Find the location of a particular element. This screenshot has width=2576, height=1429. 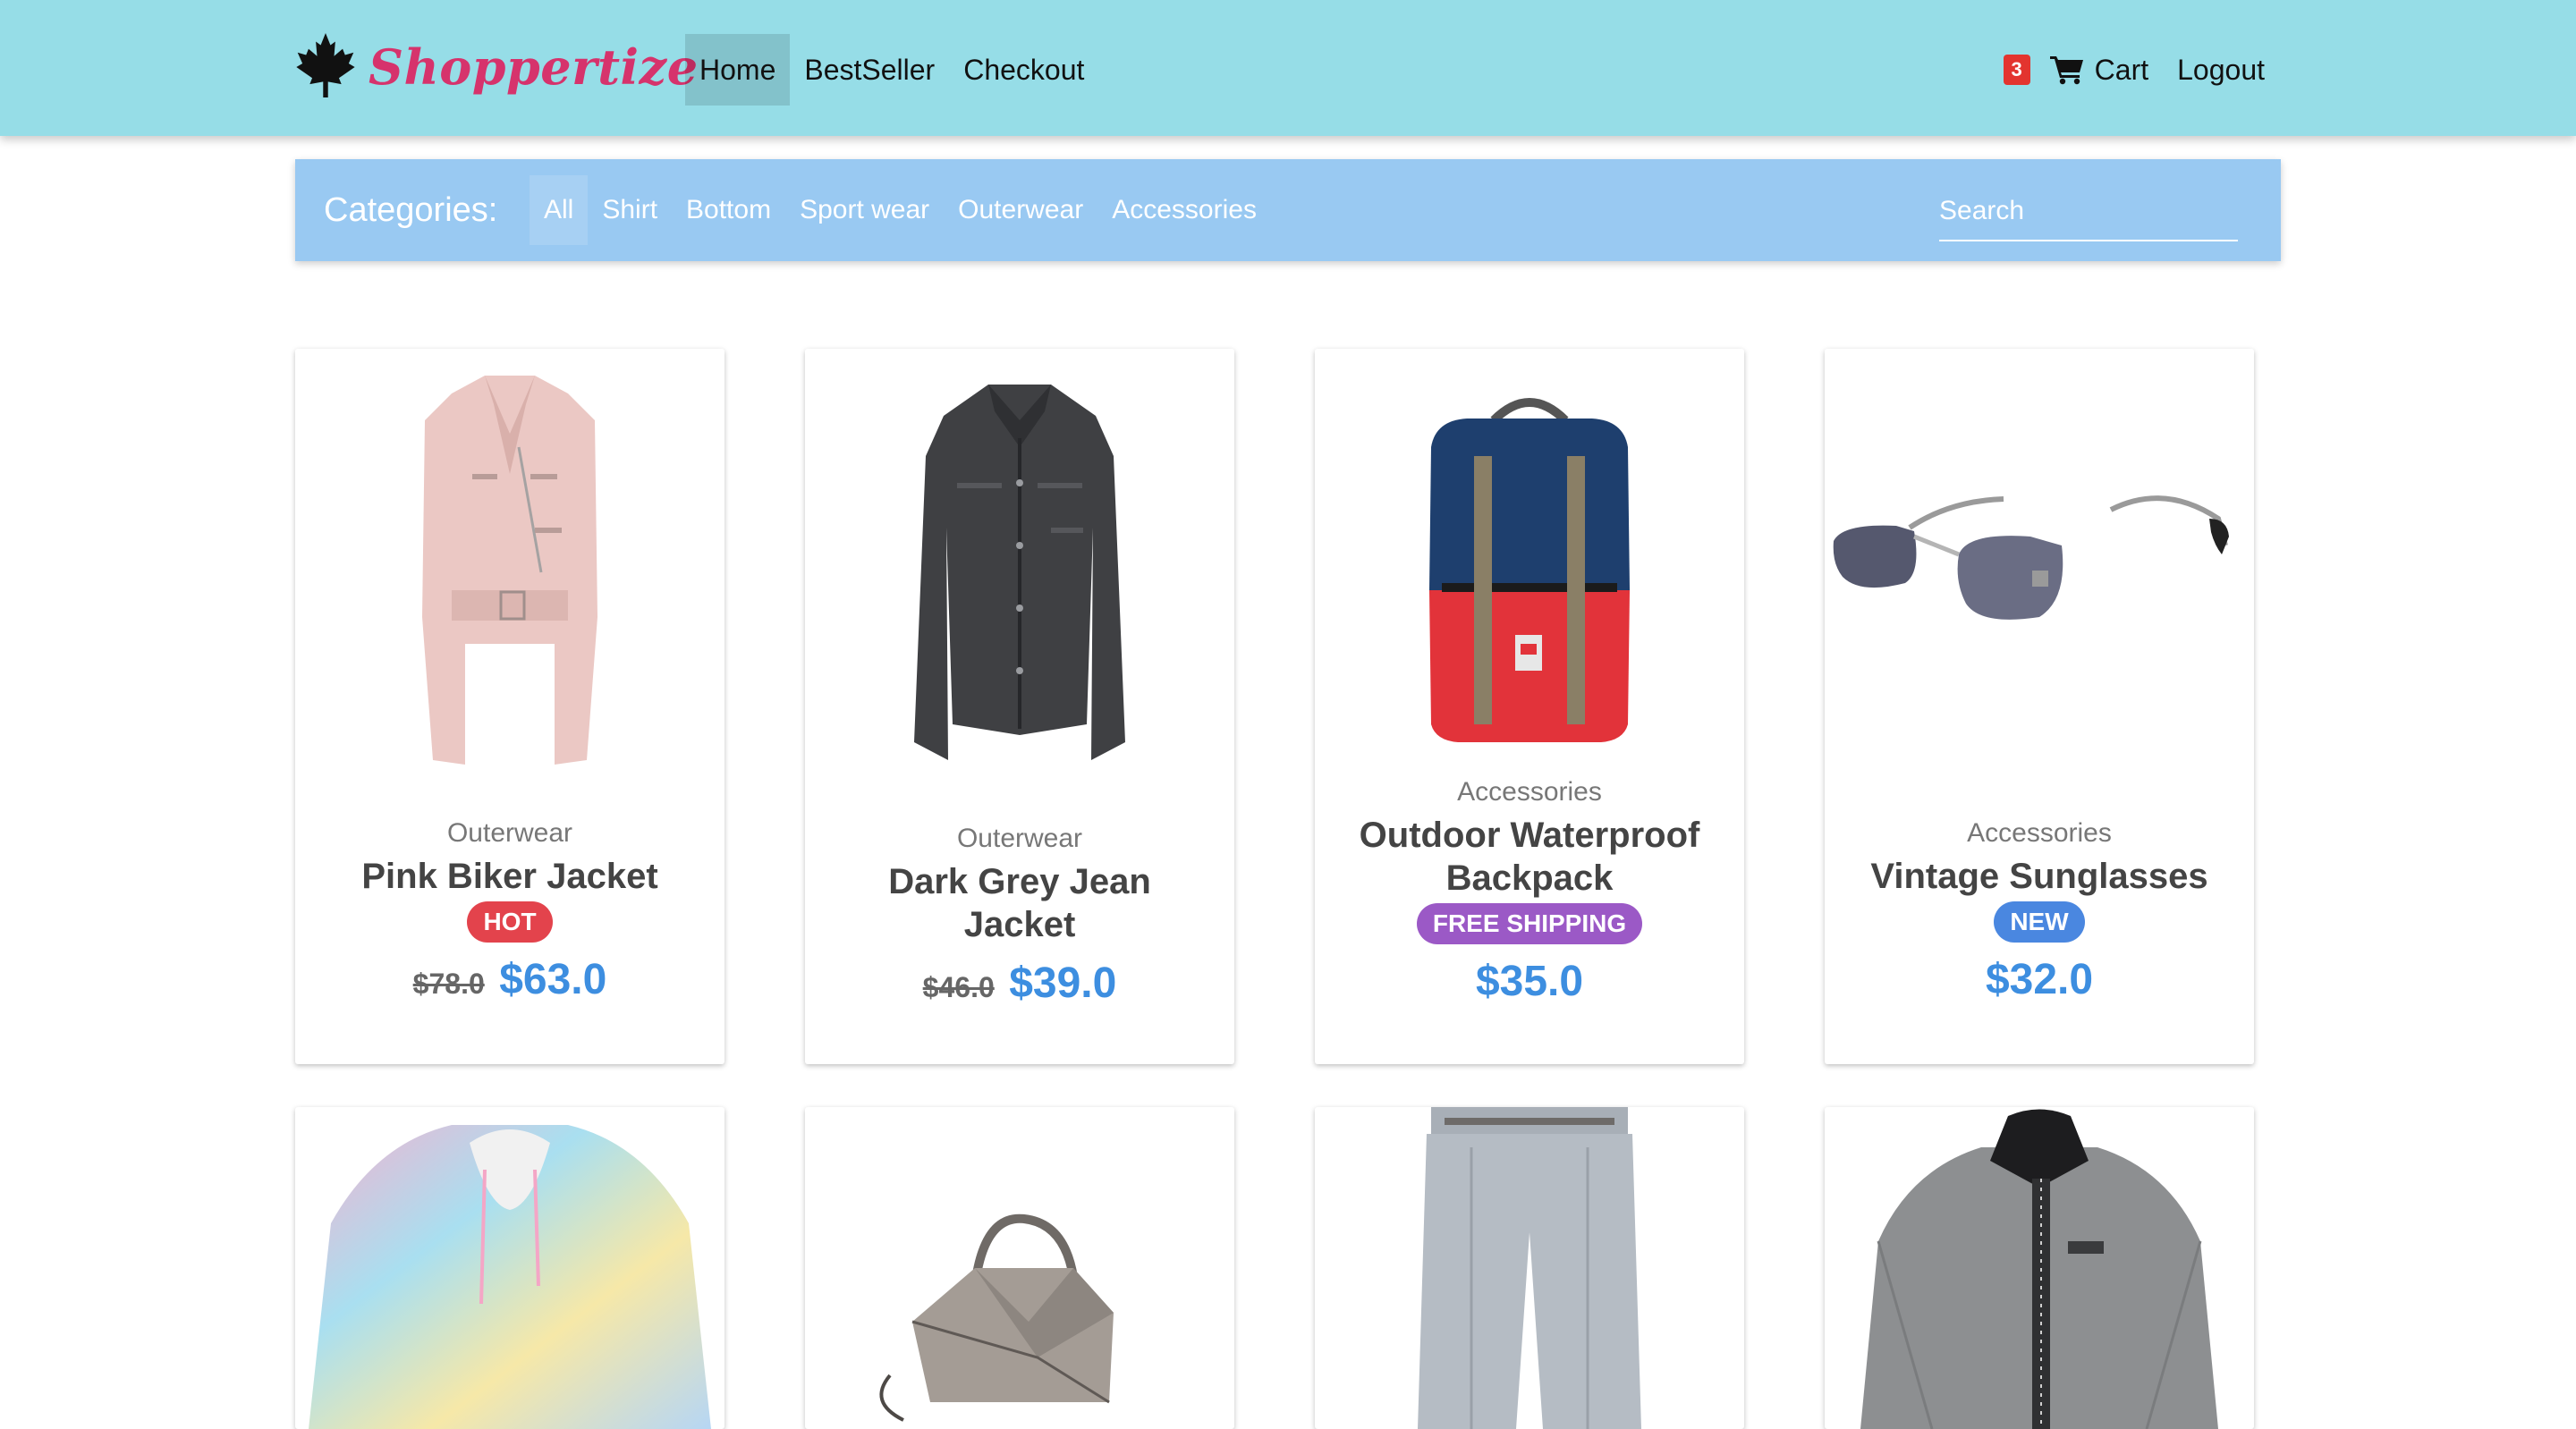

brand-name: Shoppertize is located at coordinates (534, 67).